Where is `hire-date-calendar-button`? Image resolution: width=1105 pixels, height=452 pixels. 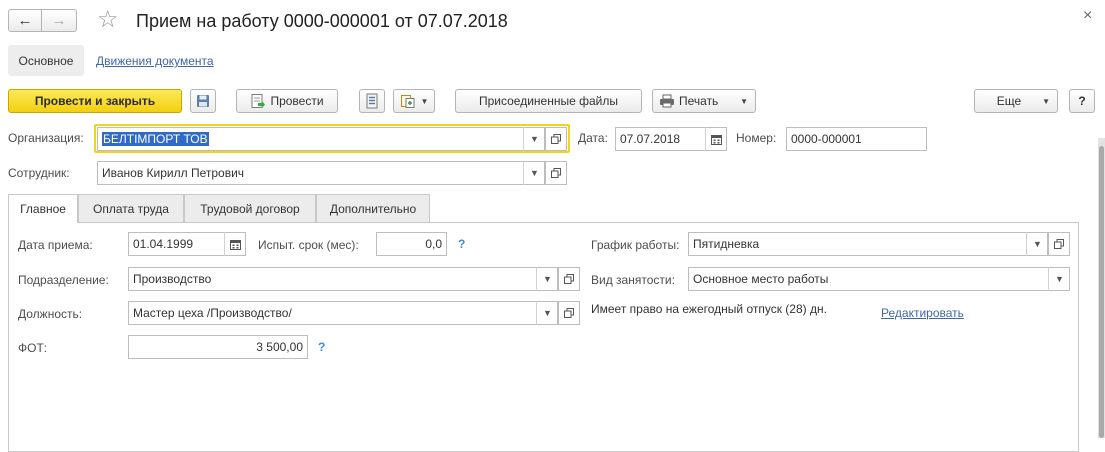 hire-date-calendar-button is located at coordinates (235, 244).